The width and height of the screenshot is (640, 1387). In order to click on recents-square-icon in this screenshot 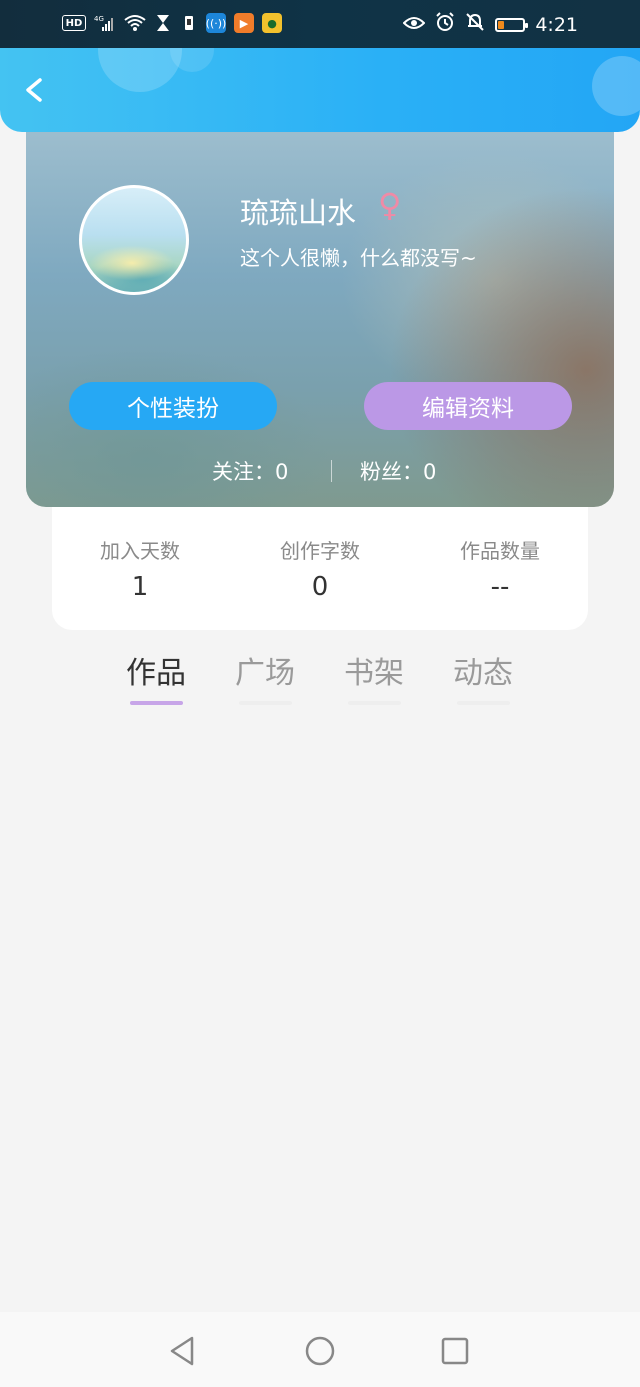, I will do `click(455, 1351)`.